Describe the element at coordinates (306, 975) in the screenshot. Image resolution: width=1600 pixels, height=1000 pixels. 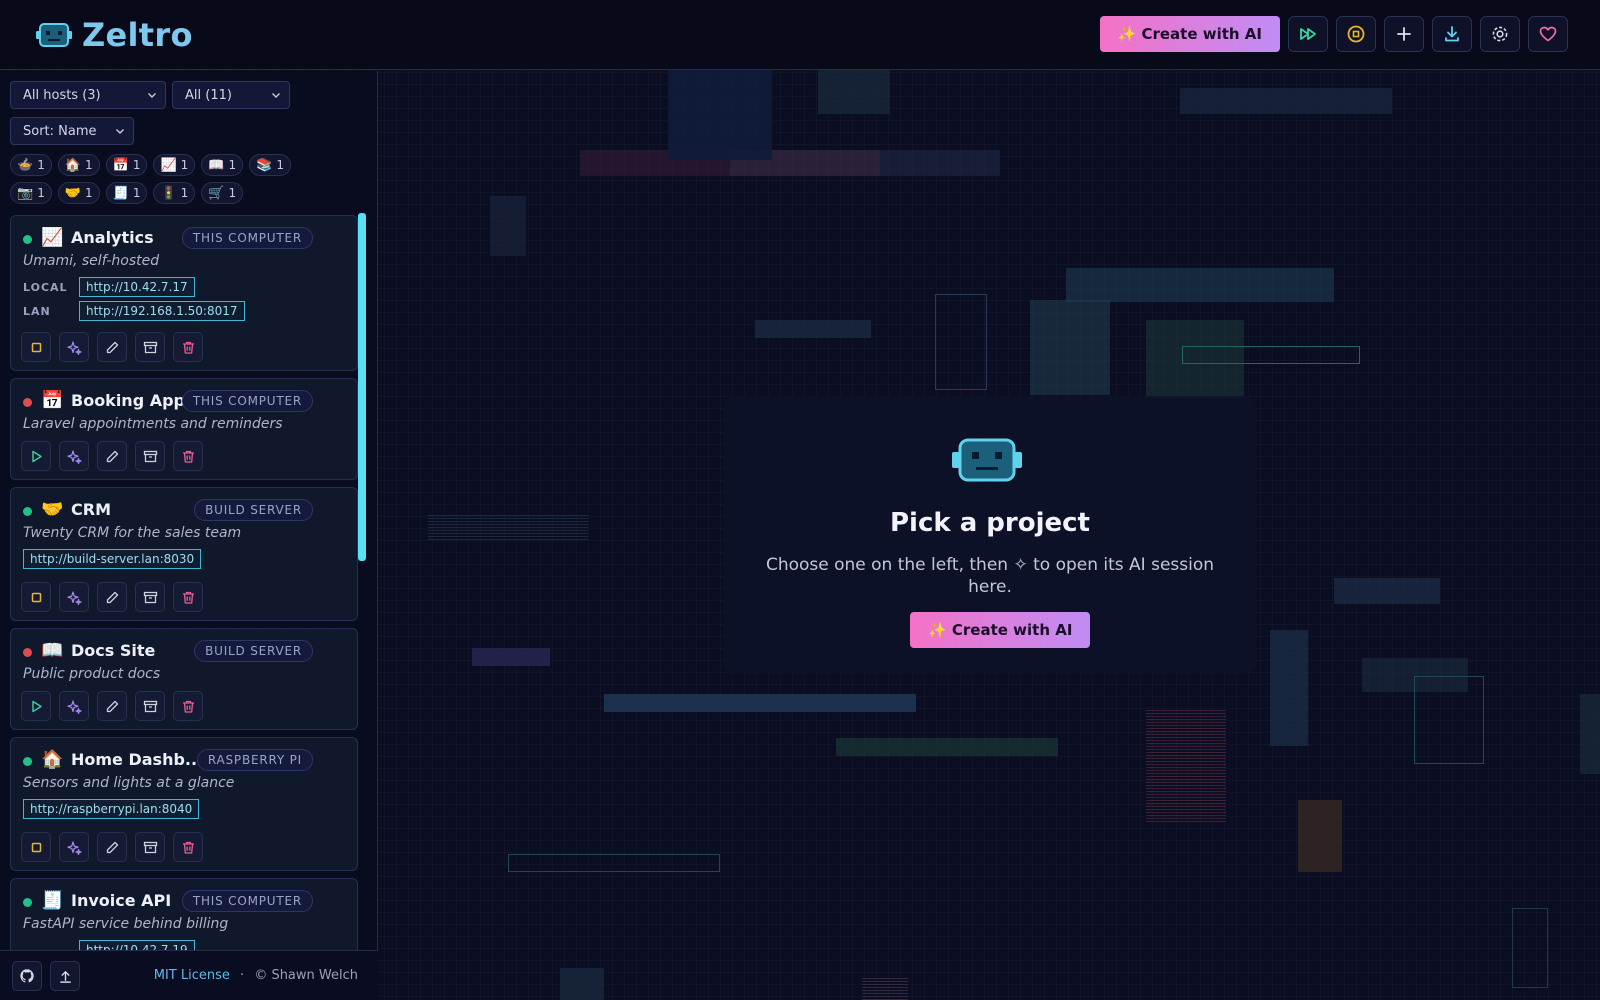
I see `author-credit: © Shawn Welch` at that location.